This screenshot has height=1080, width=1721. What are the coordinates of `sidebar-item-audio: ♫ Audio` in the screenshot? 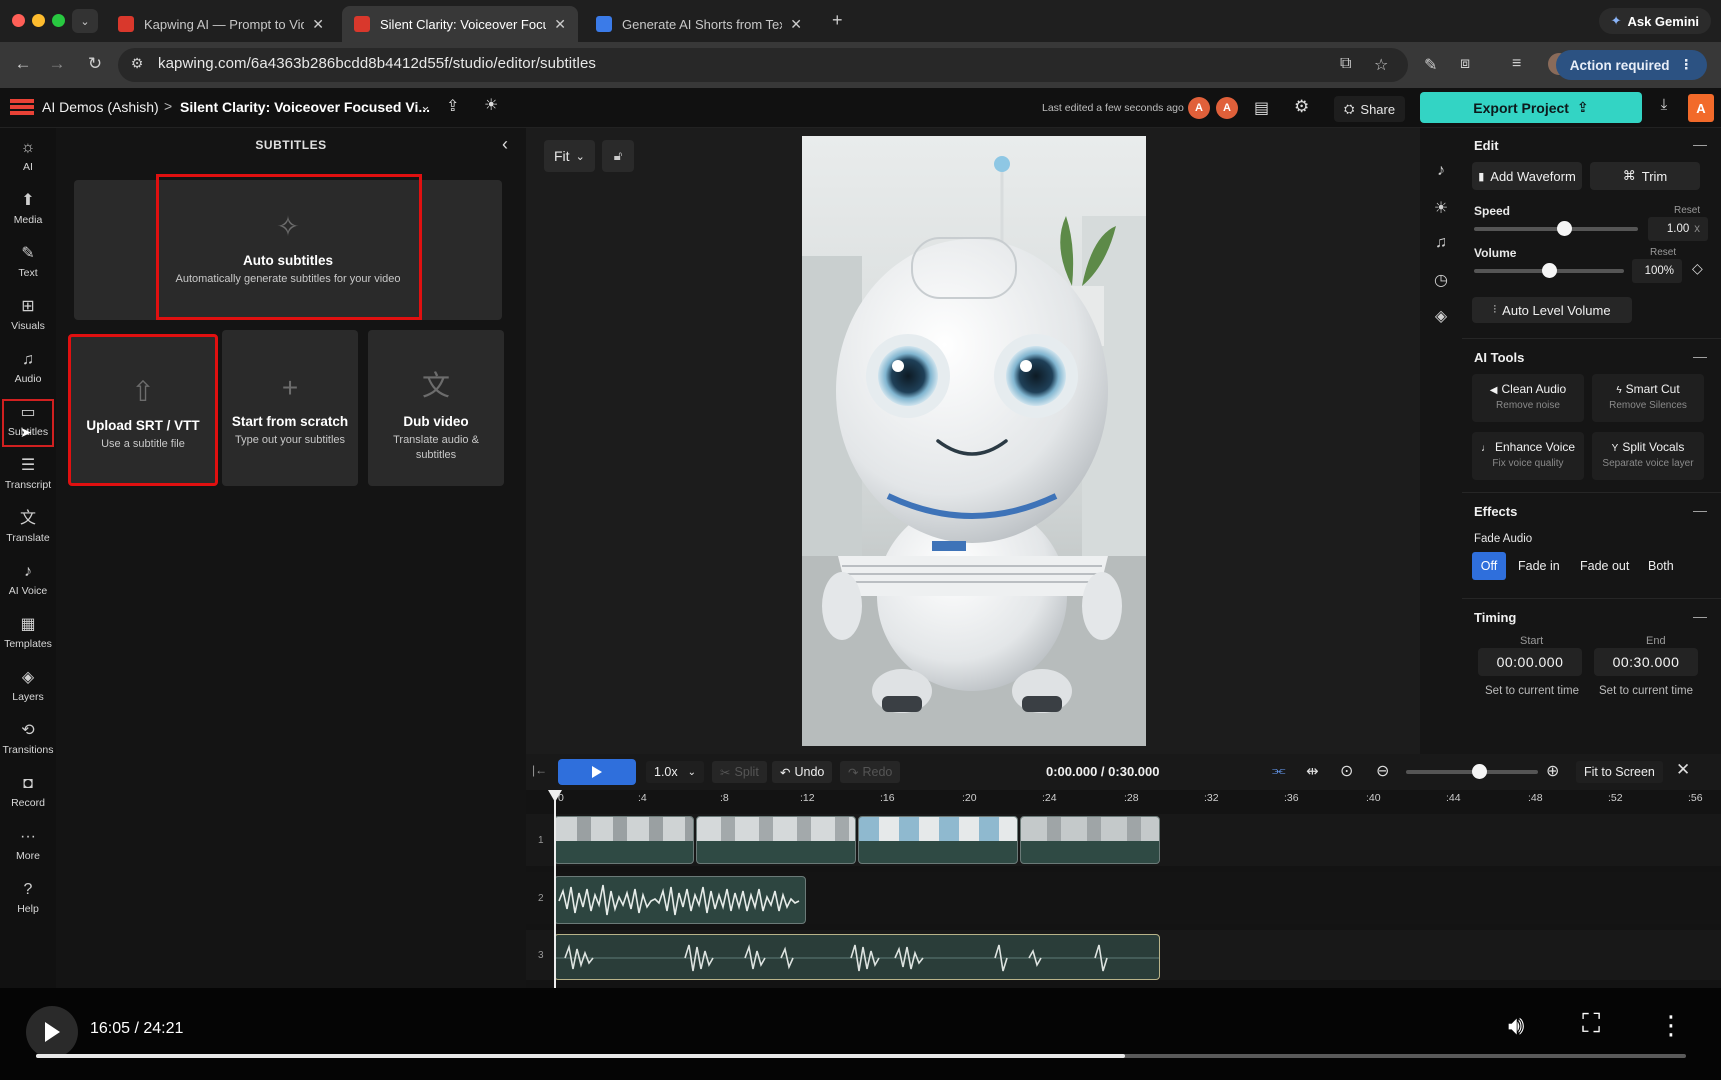 It's located at (28, 370).